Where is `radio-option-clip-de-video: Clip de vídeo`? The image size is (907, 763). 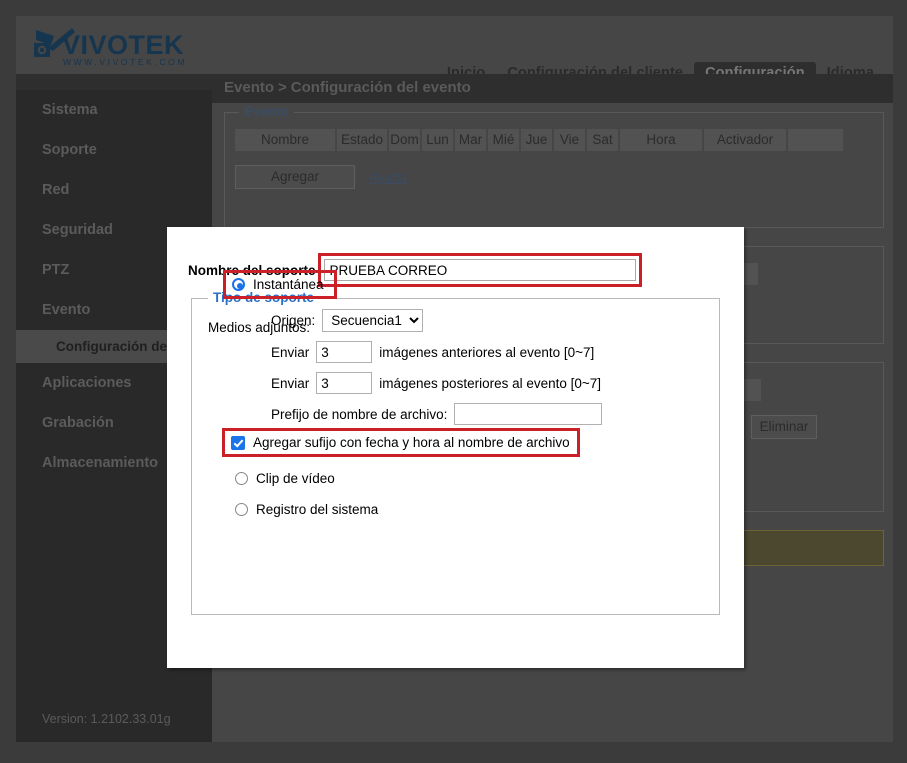 radio-option-clip-de-video: Clip de vídeo is located at coordinates (285, 478).